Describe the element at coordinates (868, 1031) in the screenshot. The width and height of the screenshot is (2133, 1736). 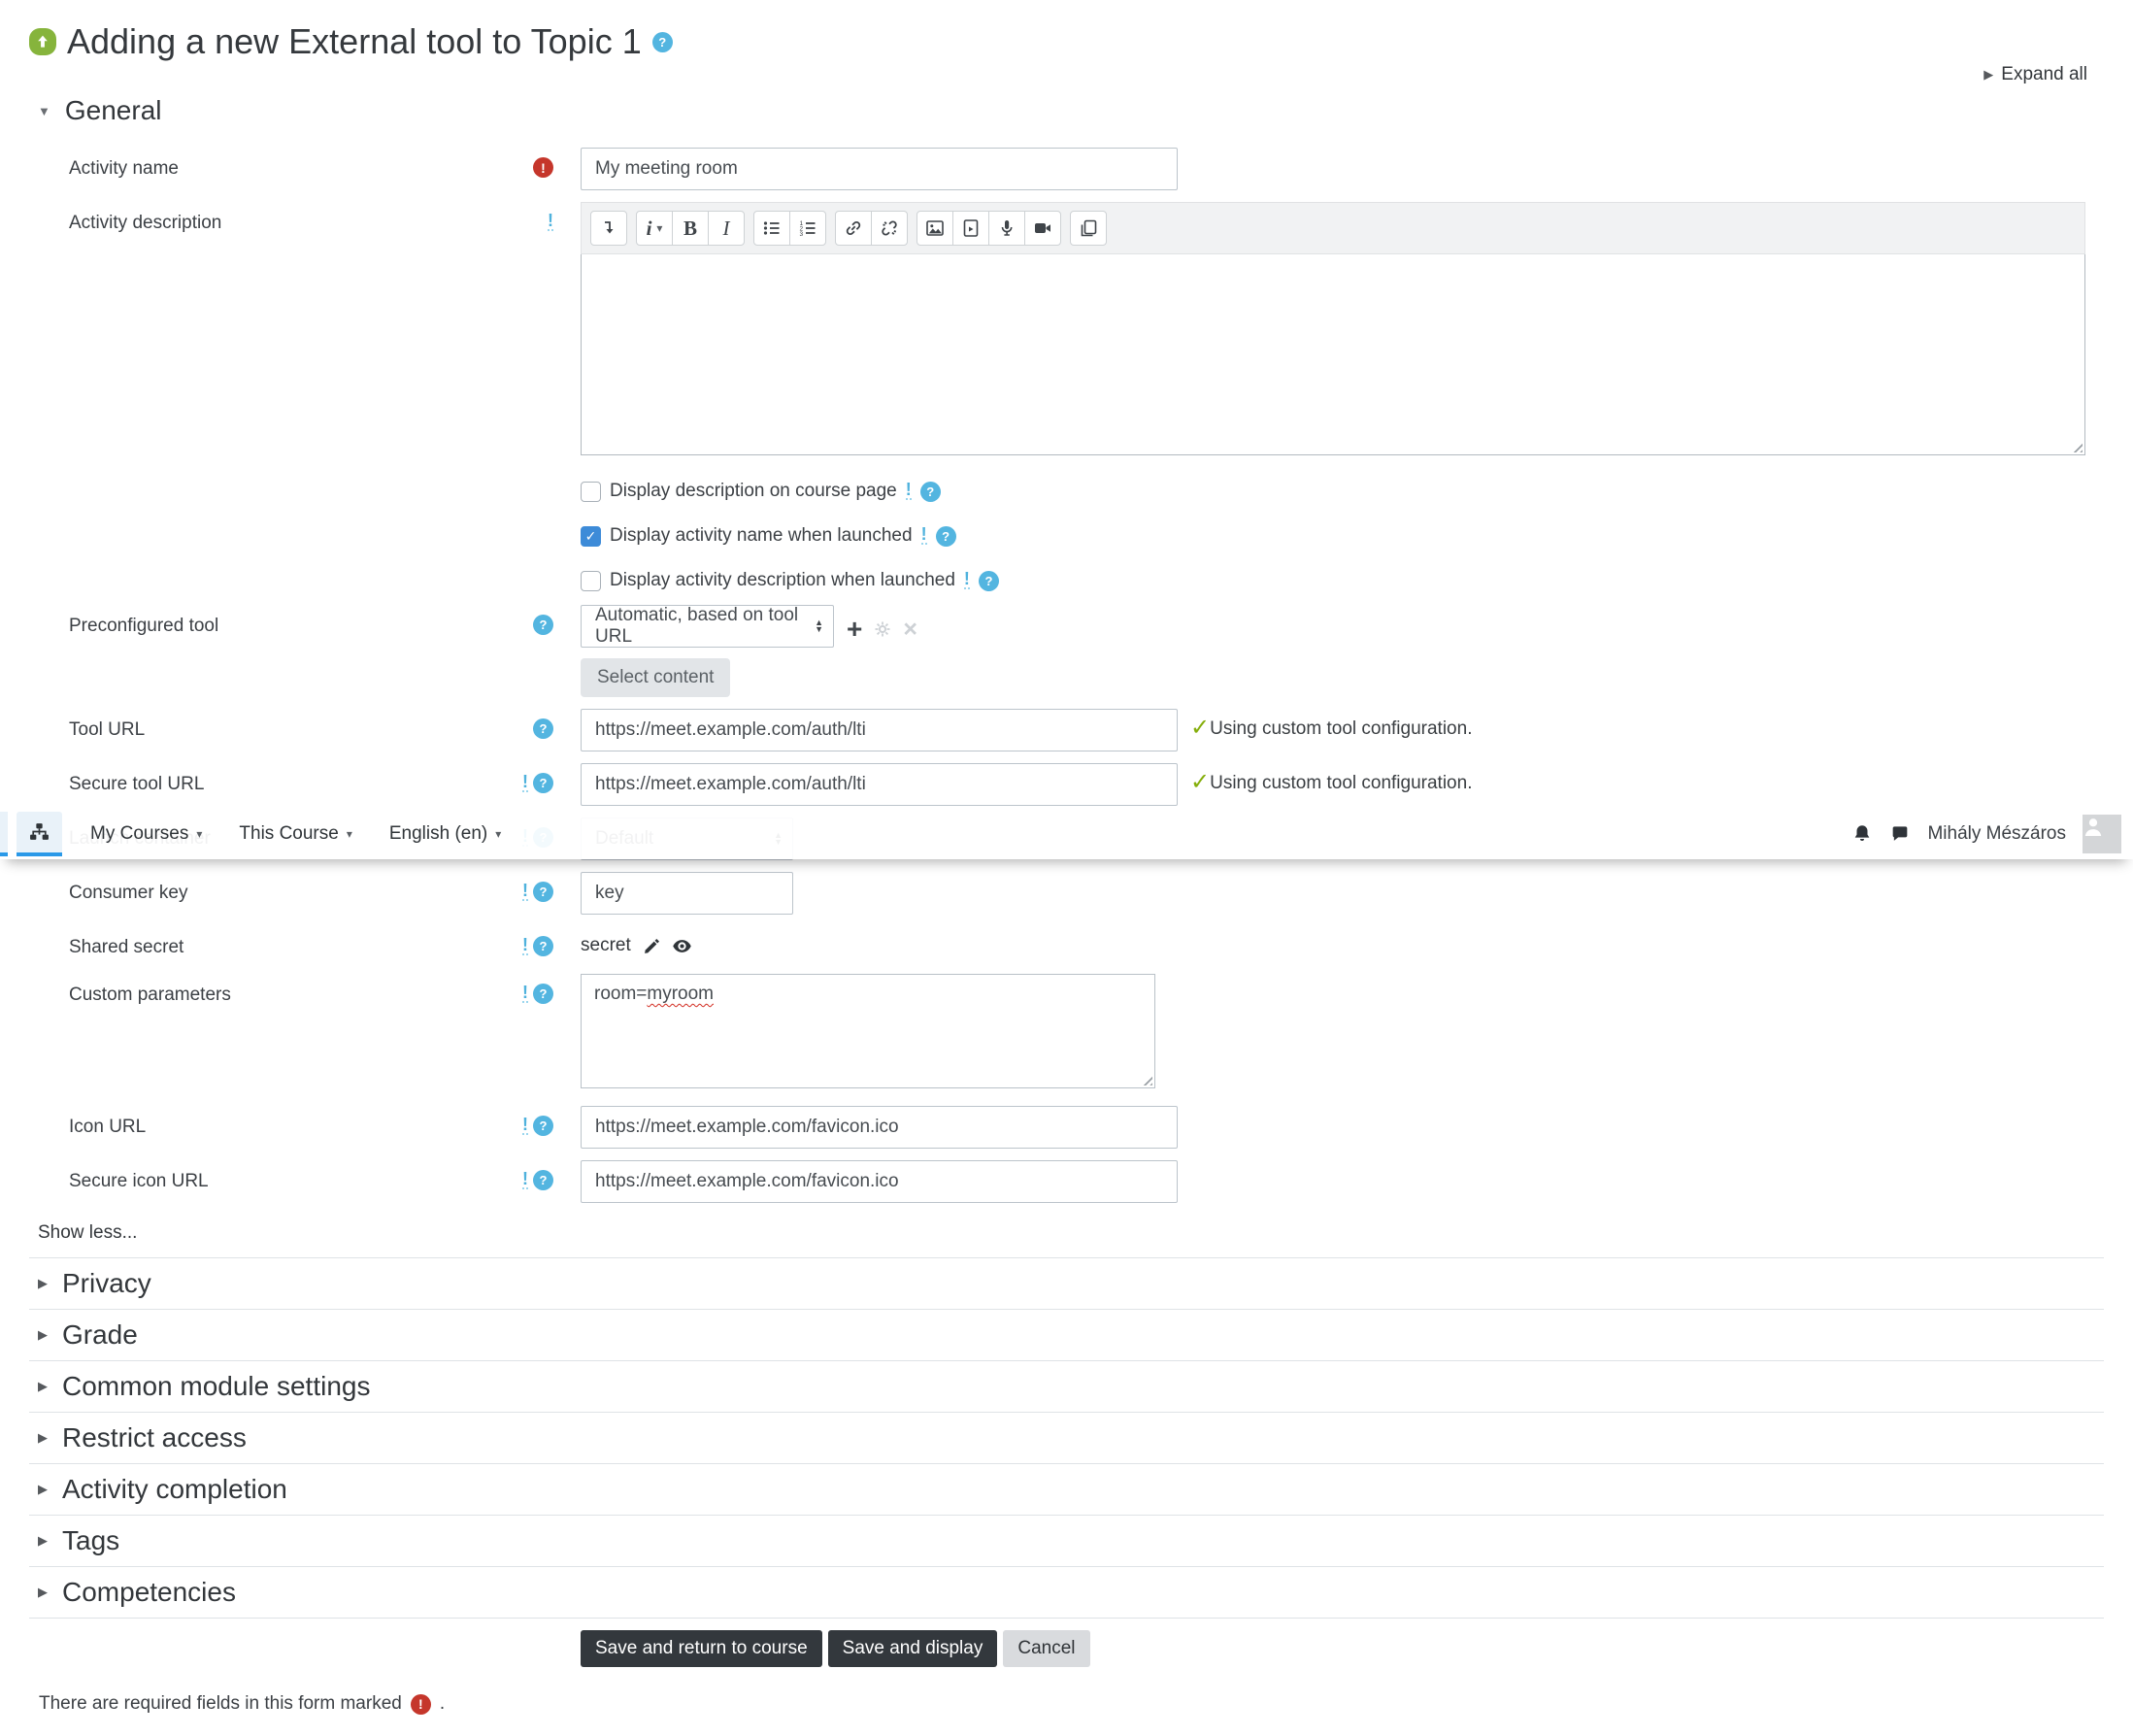
I see `custom-parameters-textarea: room=myroom` at that location.